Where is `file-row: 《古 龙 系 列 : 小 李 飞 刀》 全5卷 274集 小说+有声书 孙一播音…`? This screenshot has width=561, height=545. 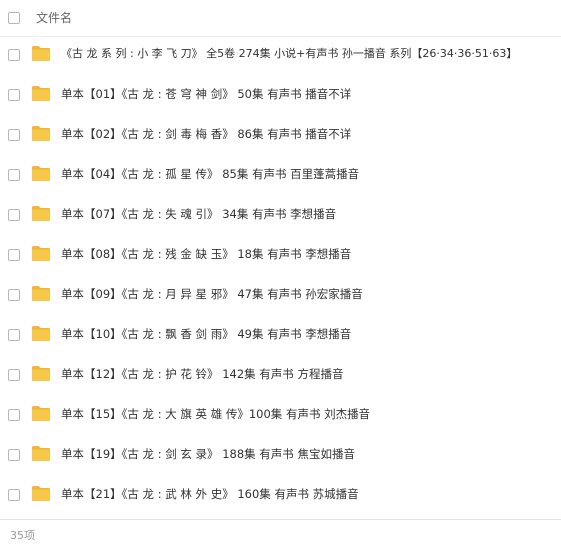 file-row: 《古 龙 系 列 : 小 李 飞 刀》 全5卷 274集 小说+有声书 孙一播音… is located at coordinates (280, 56).